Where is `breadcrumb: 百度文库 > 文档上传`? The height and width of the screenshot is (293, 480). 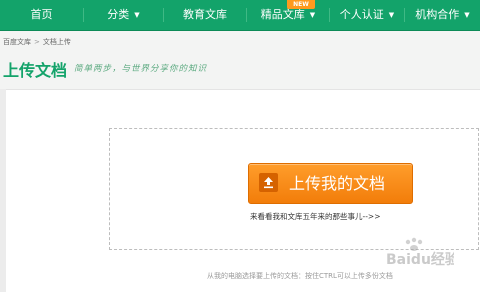 breadcrumb: 百度文库 > 文档上传 is located at coordinates (37, 42).